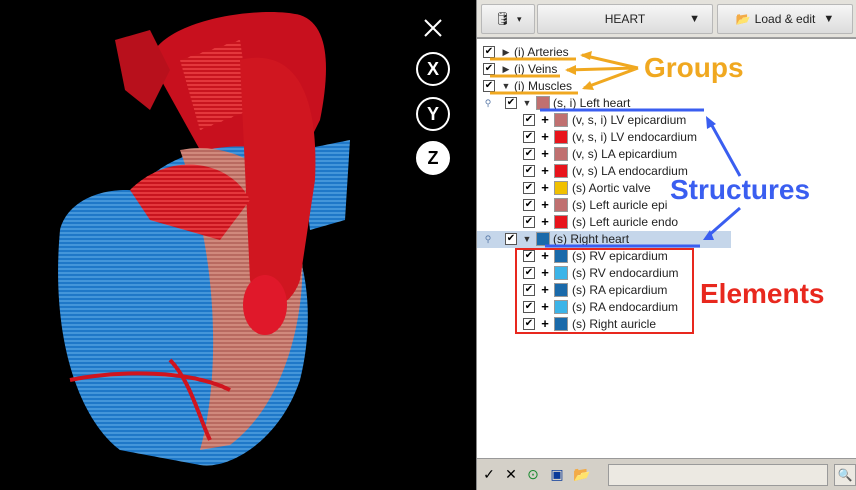  I want to click on group-label: (i) Veins, so click(536, 69).